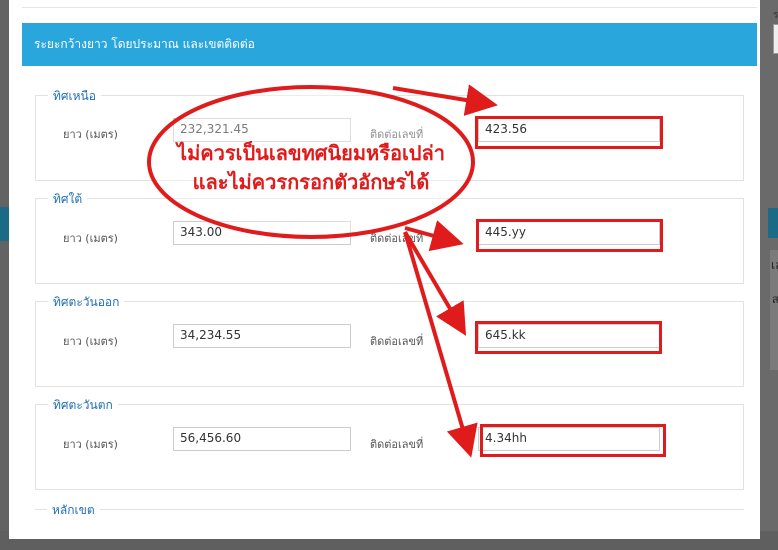 The width and height of the screenshot is (778, 550). Describe the element at coordinates (310, 152) in the screenshot. I see `annotation-text-line1: ไม่ควรเป็นเลขทศนิยมหรือเปล่า` at that location.